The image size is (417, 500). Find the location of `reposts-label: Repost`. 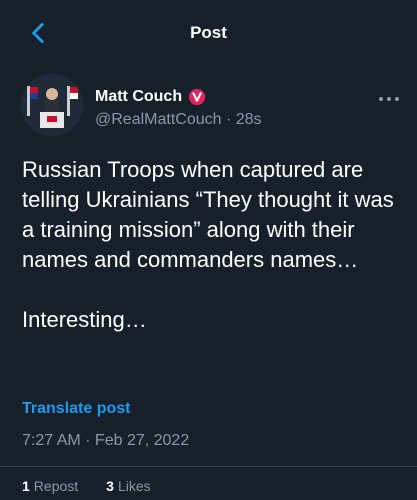

reposts-label: Repost is located at coordinates (56, 486).